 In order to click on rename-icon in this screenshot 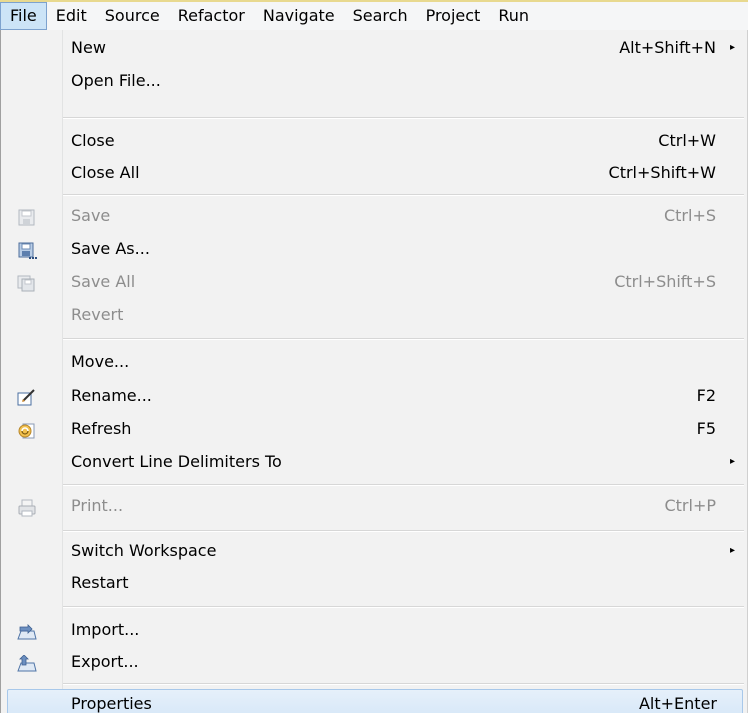, I will do `click(27, 396)`.